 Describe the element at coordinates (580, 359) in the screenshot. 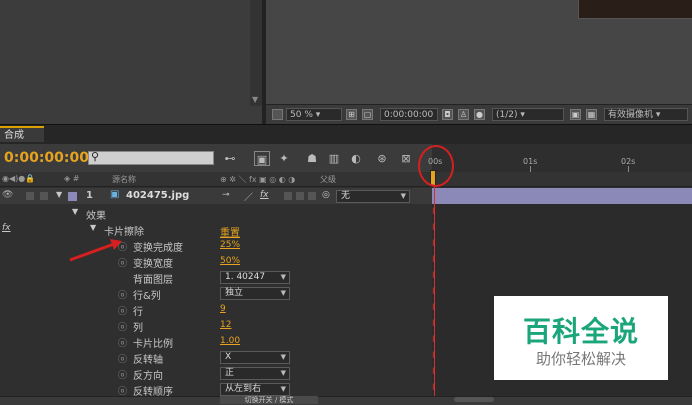

I see `watermark-subtitle: 助你轻松解决` at that location.